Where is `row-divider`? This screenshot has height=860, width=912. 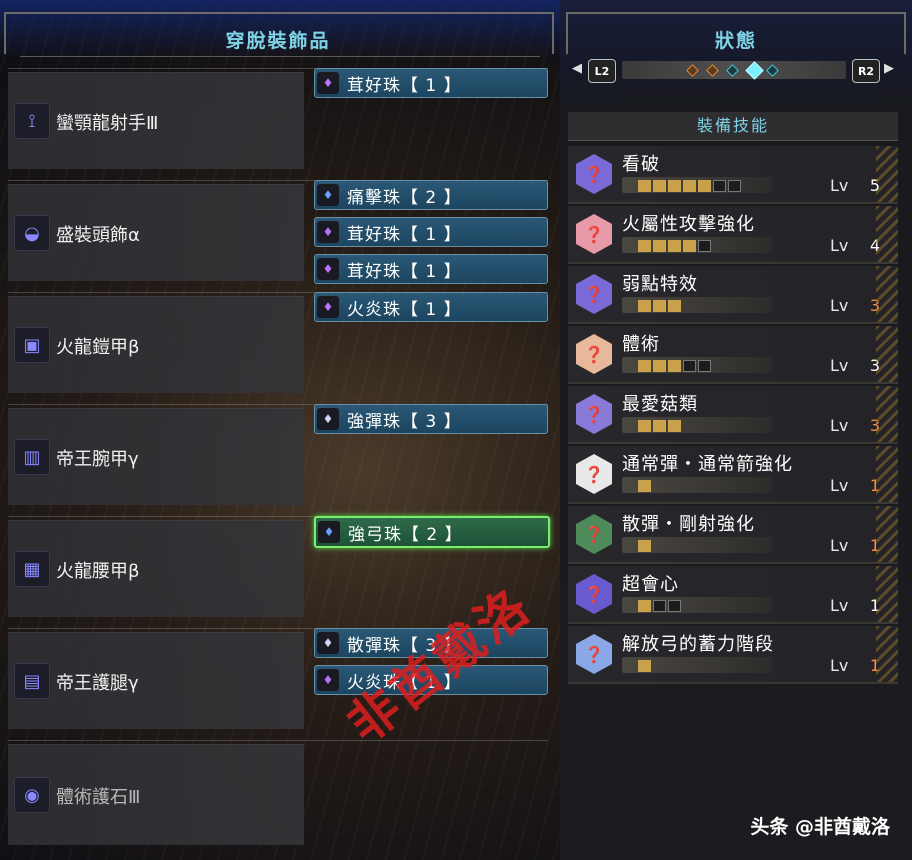 row-divider is located at coordinates (278, 740).